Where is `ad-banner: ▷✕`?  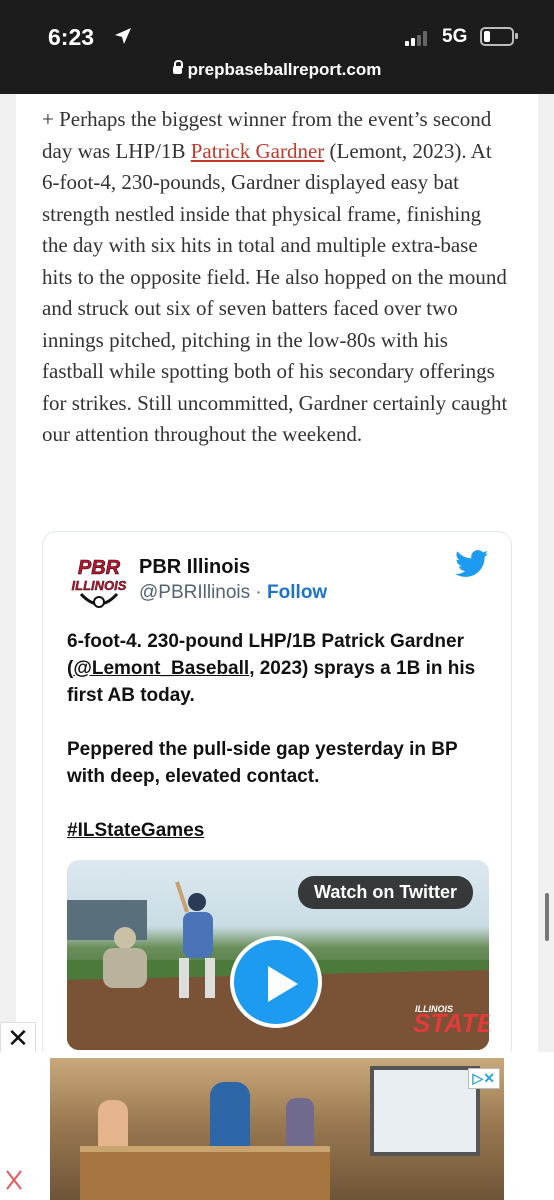 ad-banner: ▷✕ is located at coordinates (277, 1126).